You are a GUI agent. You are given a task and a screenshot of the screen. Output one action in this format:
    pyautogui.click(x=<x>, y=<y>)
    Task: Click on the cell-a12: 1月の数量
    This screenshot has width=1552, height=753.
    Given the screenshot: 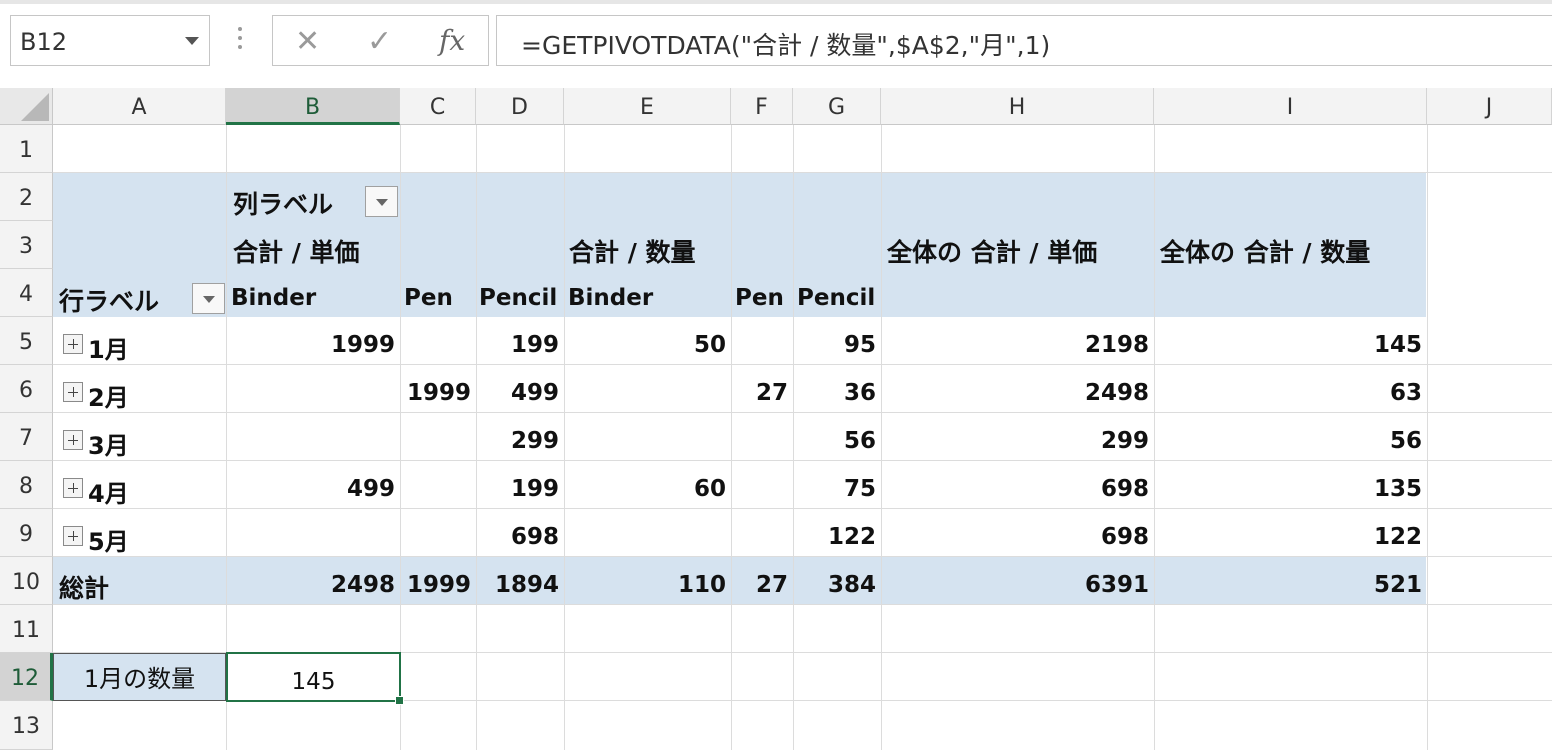 What is the action you would take?
    pyautogui.click(x=139, y=677)
    